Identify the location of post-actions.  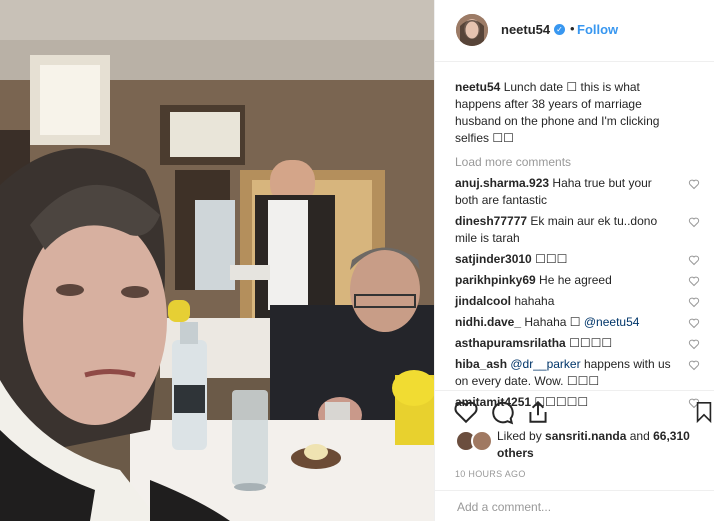
(574, 410).